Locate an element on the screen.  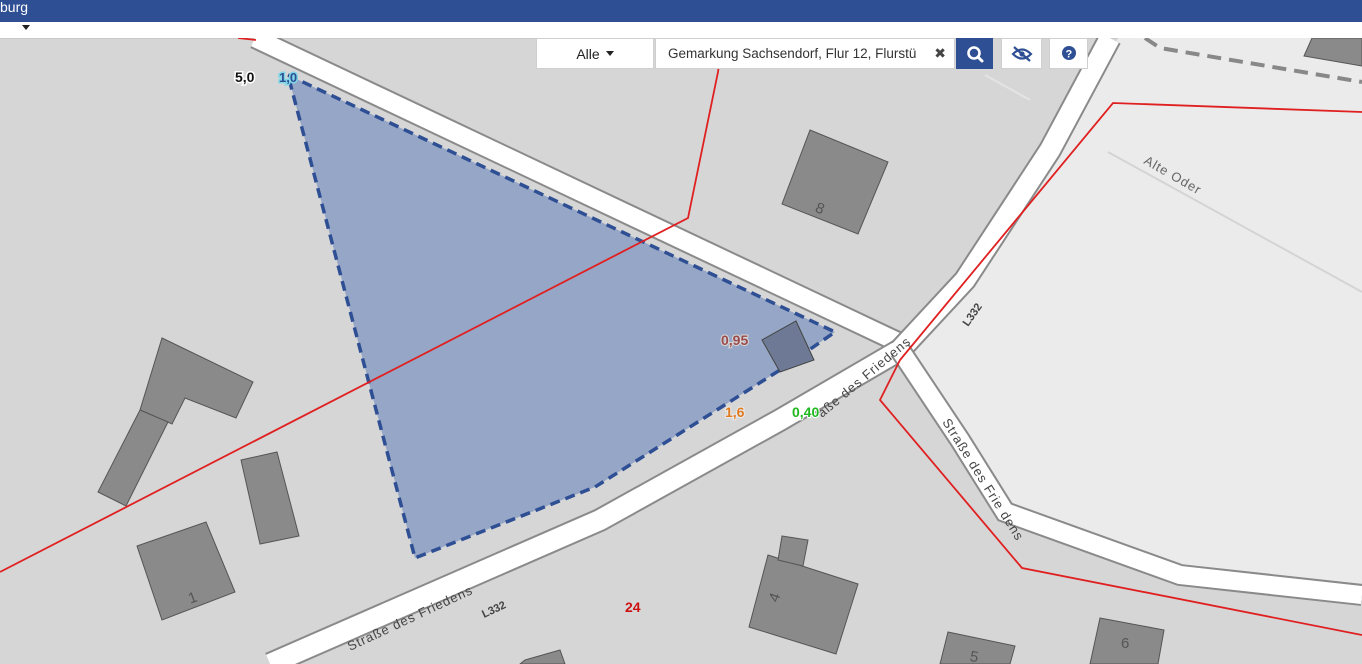
caret-down-icon is located at coordinates (609, 53).